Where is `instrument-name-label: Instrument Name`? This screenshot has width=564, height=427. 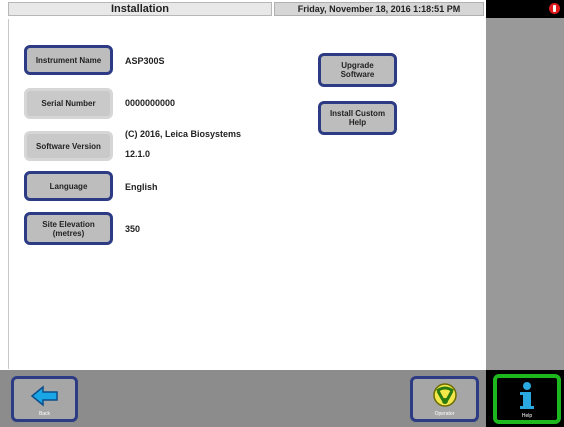
instrument-name-label: Instrument Name is located at coordinates (68, 60).